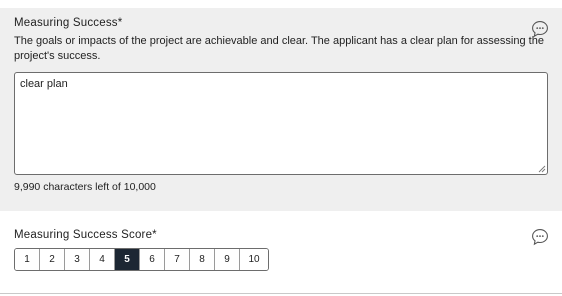 This screenshot has height=296, width=562. Describe the element at coordinates (152, 259) in the screenshot. I see `score-option-6: 6` at that location.